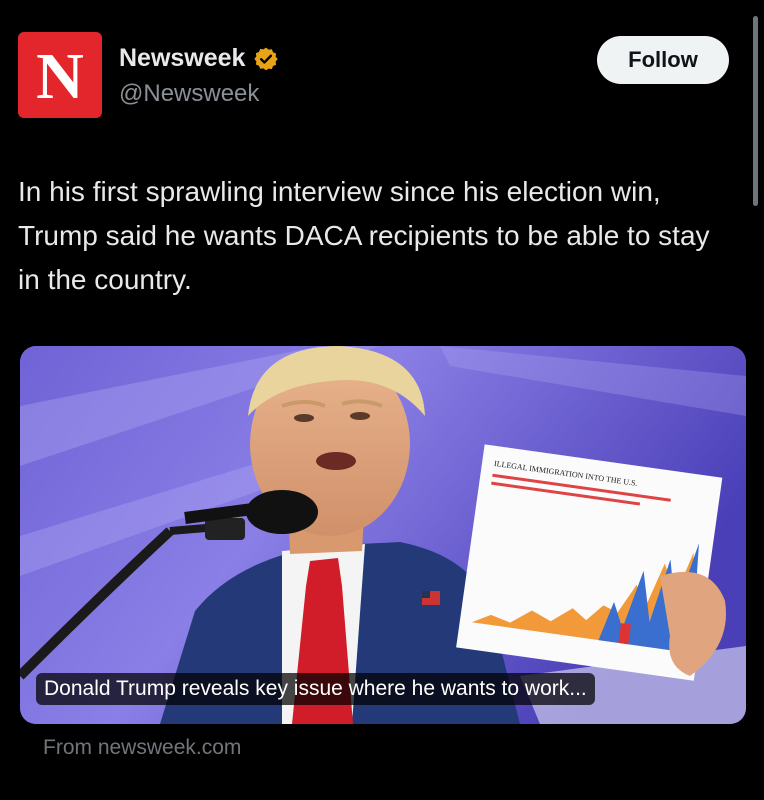  What do you see at coordinates (266, 58) in the screenshot?
I see `verified-badge-icon` at bounding box center [266, 58].